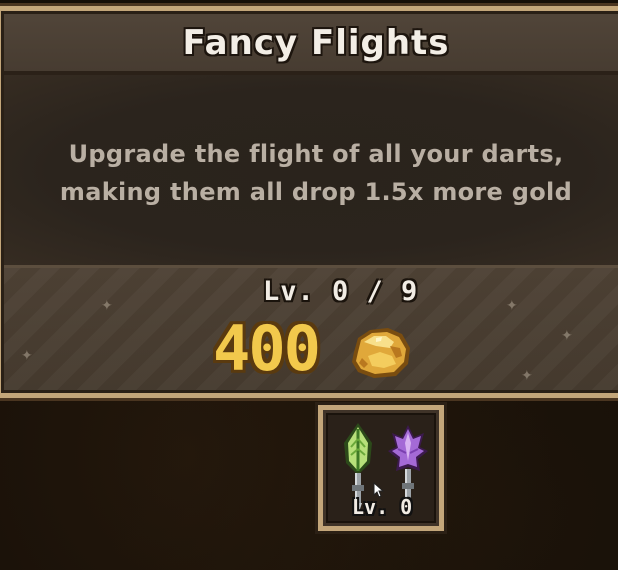 This screenshot has width=618, height=570. I want to click on description-line: making them all drop 1.5x more gold, so click(316, 192).